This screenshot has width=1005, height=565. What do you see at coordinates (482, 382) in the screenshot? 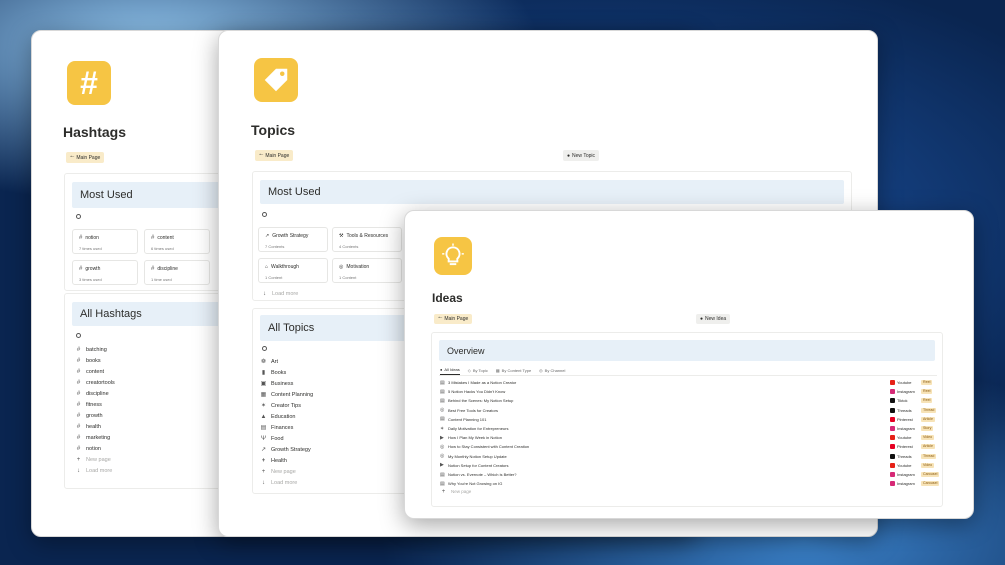
I see `idea-title: 3 Mistakes I Made as a Notion Creator` at bounding box center [482, 382].